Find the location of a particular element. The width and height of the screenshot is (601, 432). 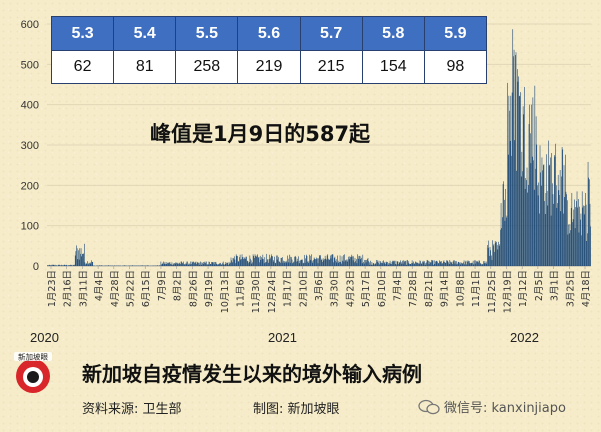

table-count-cell: 154 is located at coordinates (393, 67).